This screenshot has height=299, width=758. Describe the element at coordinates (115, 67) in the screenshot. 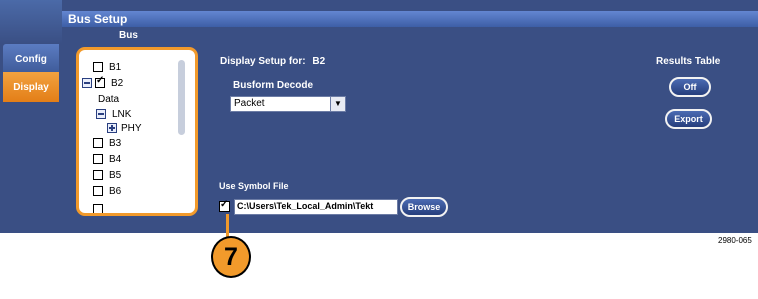

I see `bus-item-label: B1` at that location.